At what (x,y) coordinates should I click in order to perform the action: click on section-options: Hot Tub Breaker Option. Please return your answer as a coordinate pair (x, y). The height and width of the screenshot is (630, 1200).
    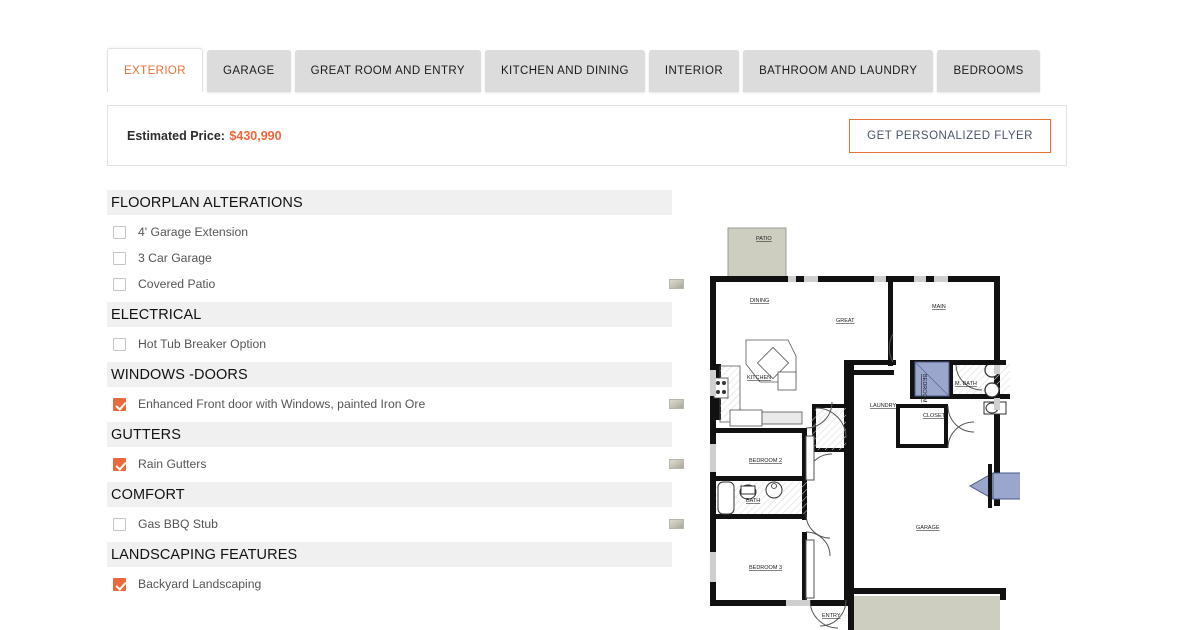
    Looking at the image, I should click on (389, 344).